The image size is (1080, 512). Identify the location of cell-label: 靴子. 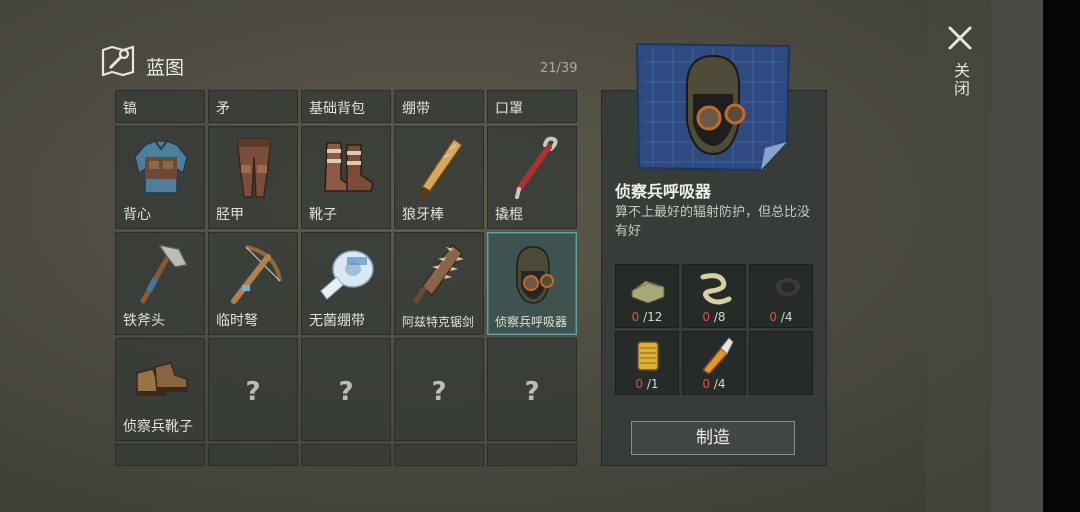
(323, 215).